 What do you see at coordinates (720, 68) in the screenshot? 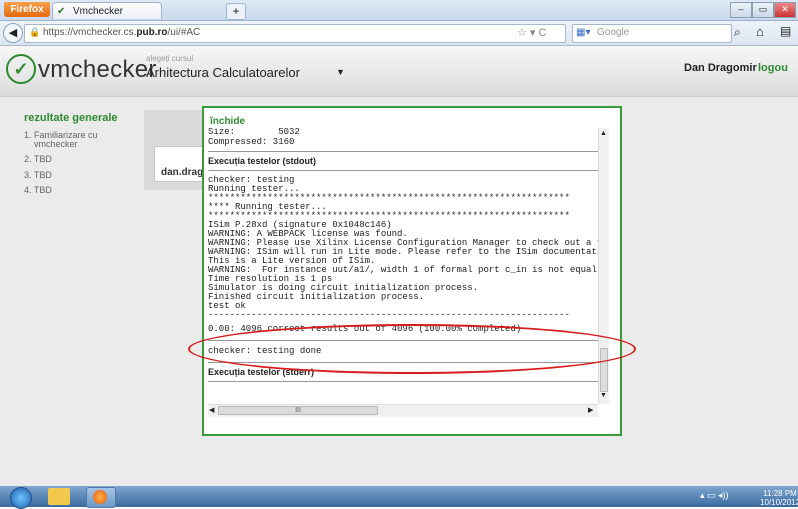
I see `user-name: Dan Dragomir` at bounding box center [720, 68].